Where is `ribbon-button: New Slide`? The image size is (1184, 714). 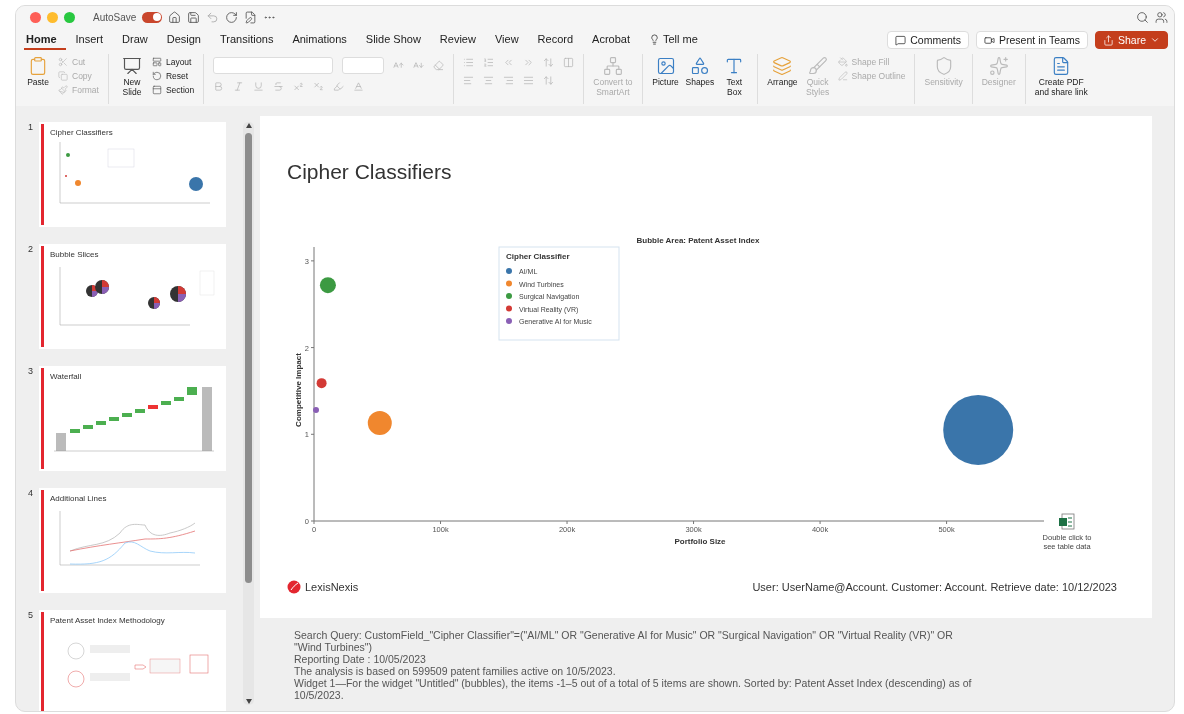
ribbon-button: New Slide is located at coordinates (131, 75).